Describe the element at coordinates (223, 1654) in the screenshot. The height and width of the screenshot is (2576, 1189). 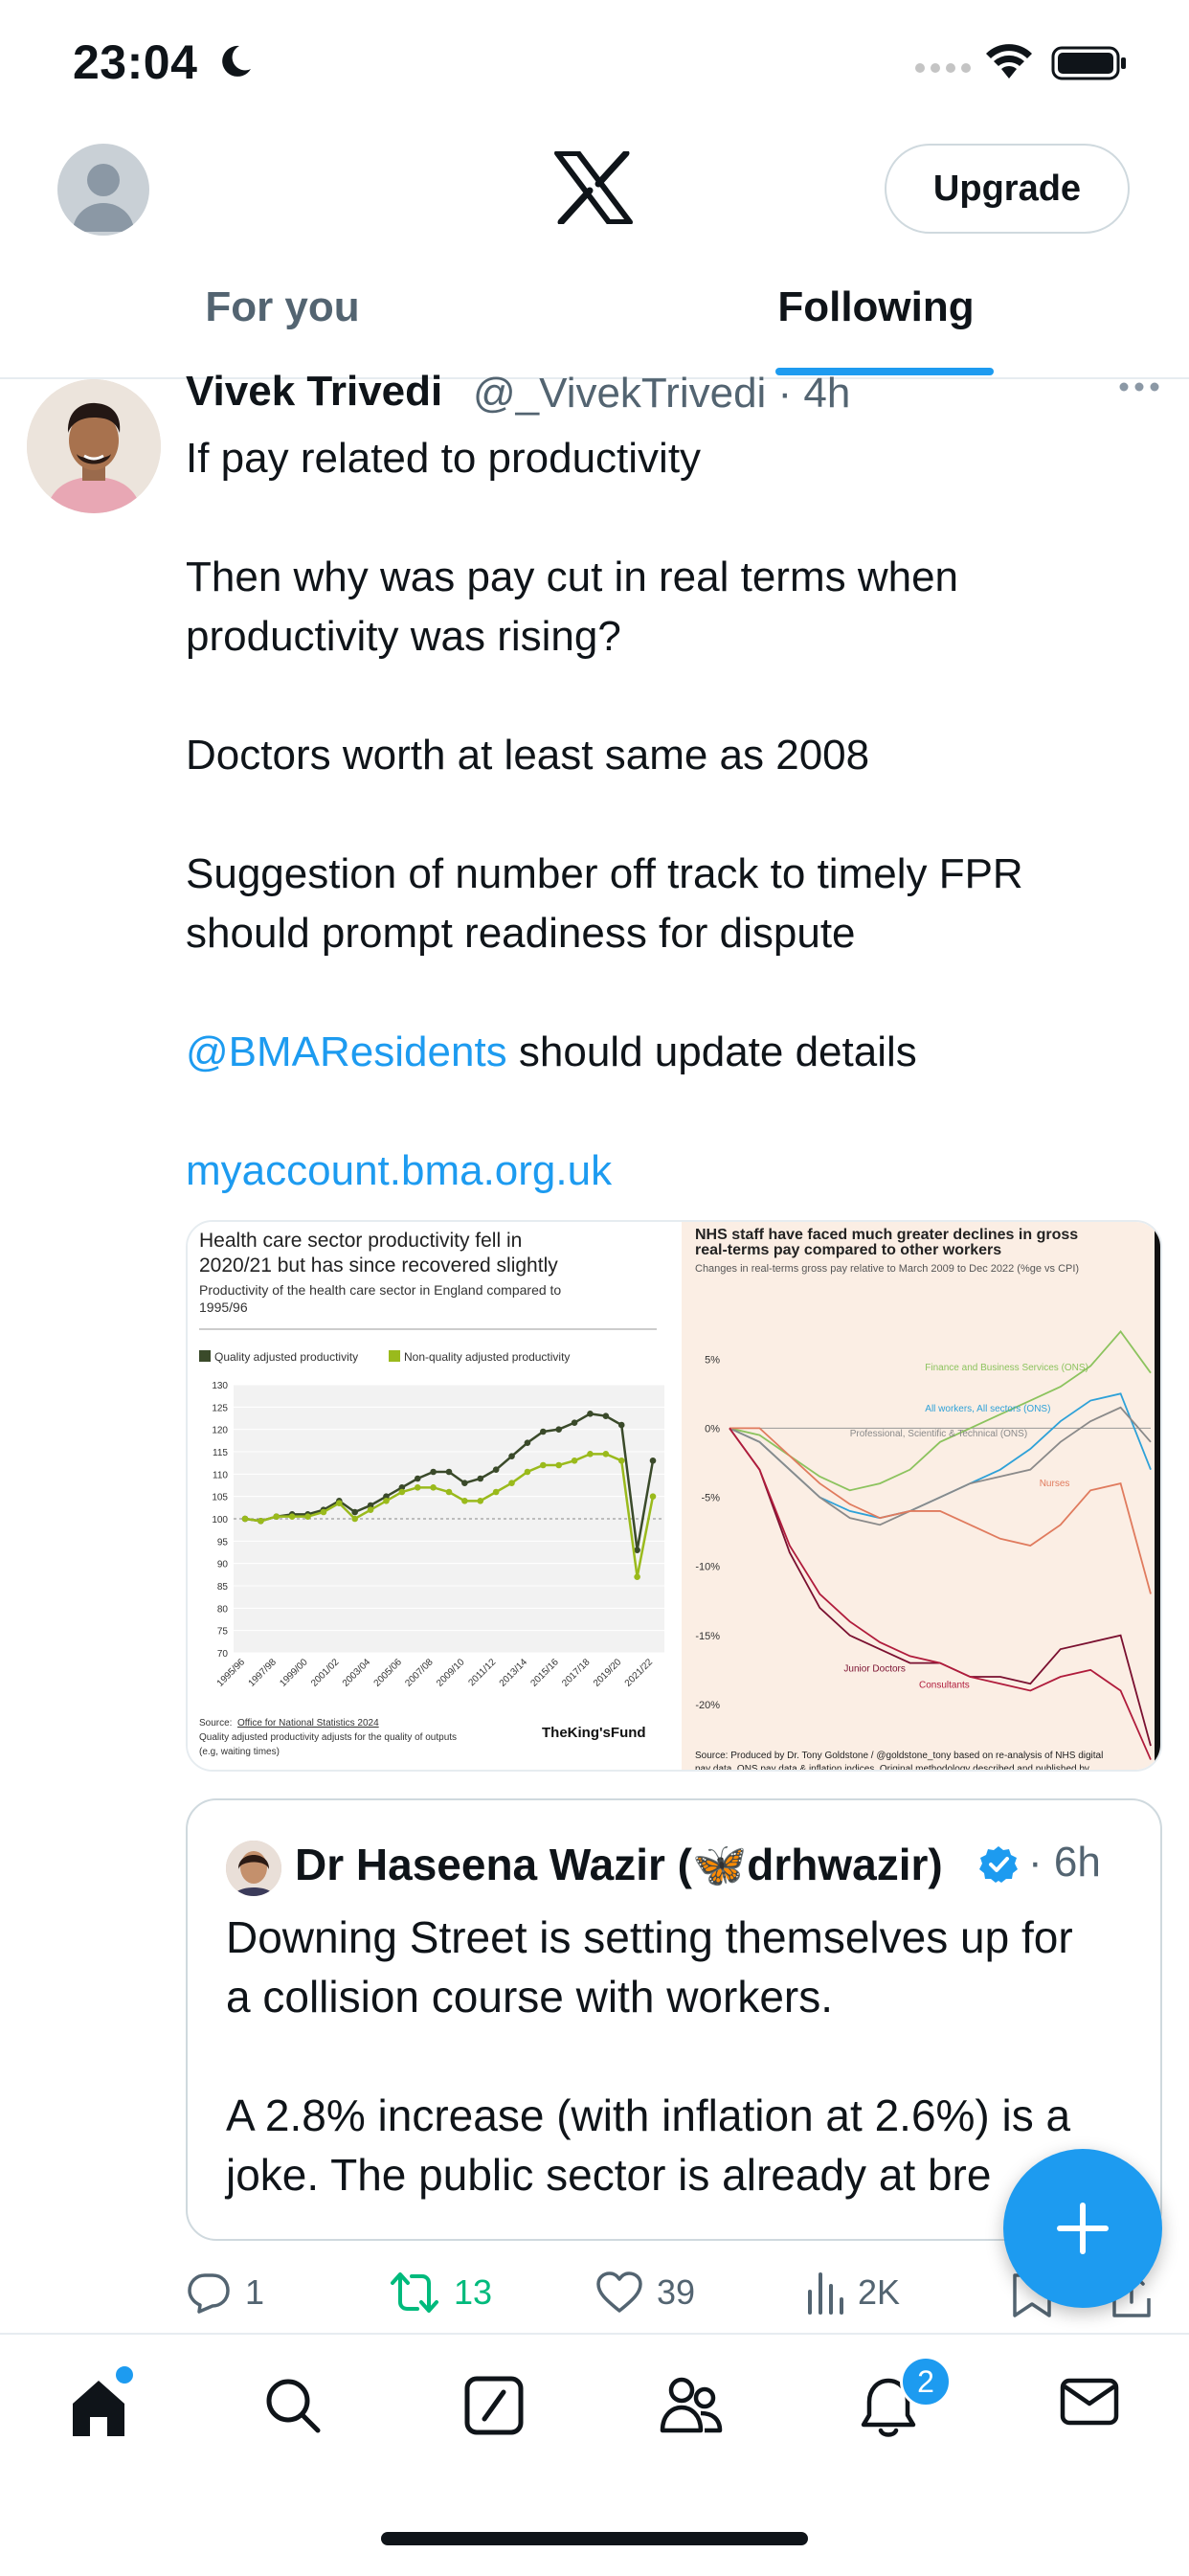
I see `y-tick-label: 70` at that location.